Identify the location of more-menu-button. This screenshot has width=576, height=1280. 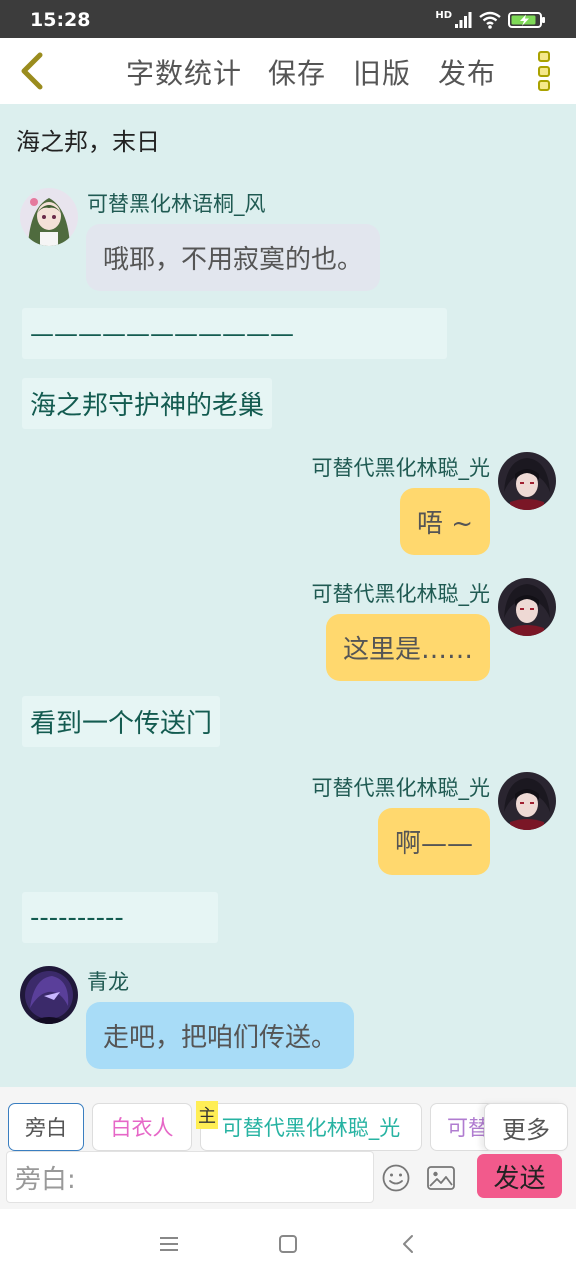
(544, 71).